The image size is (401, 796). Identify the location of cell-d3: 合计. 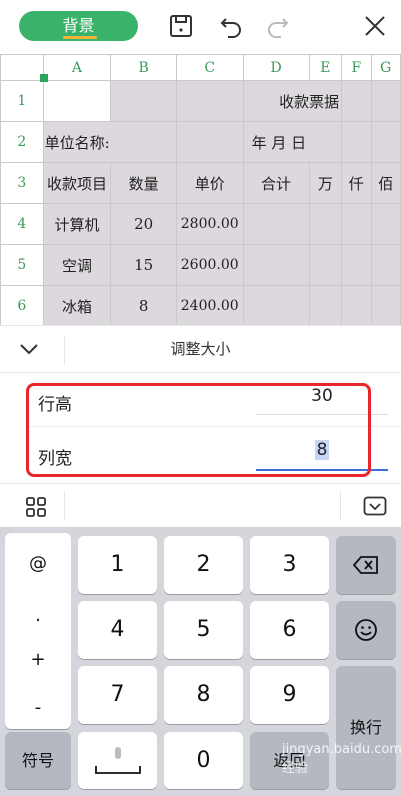
(276, 183).